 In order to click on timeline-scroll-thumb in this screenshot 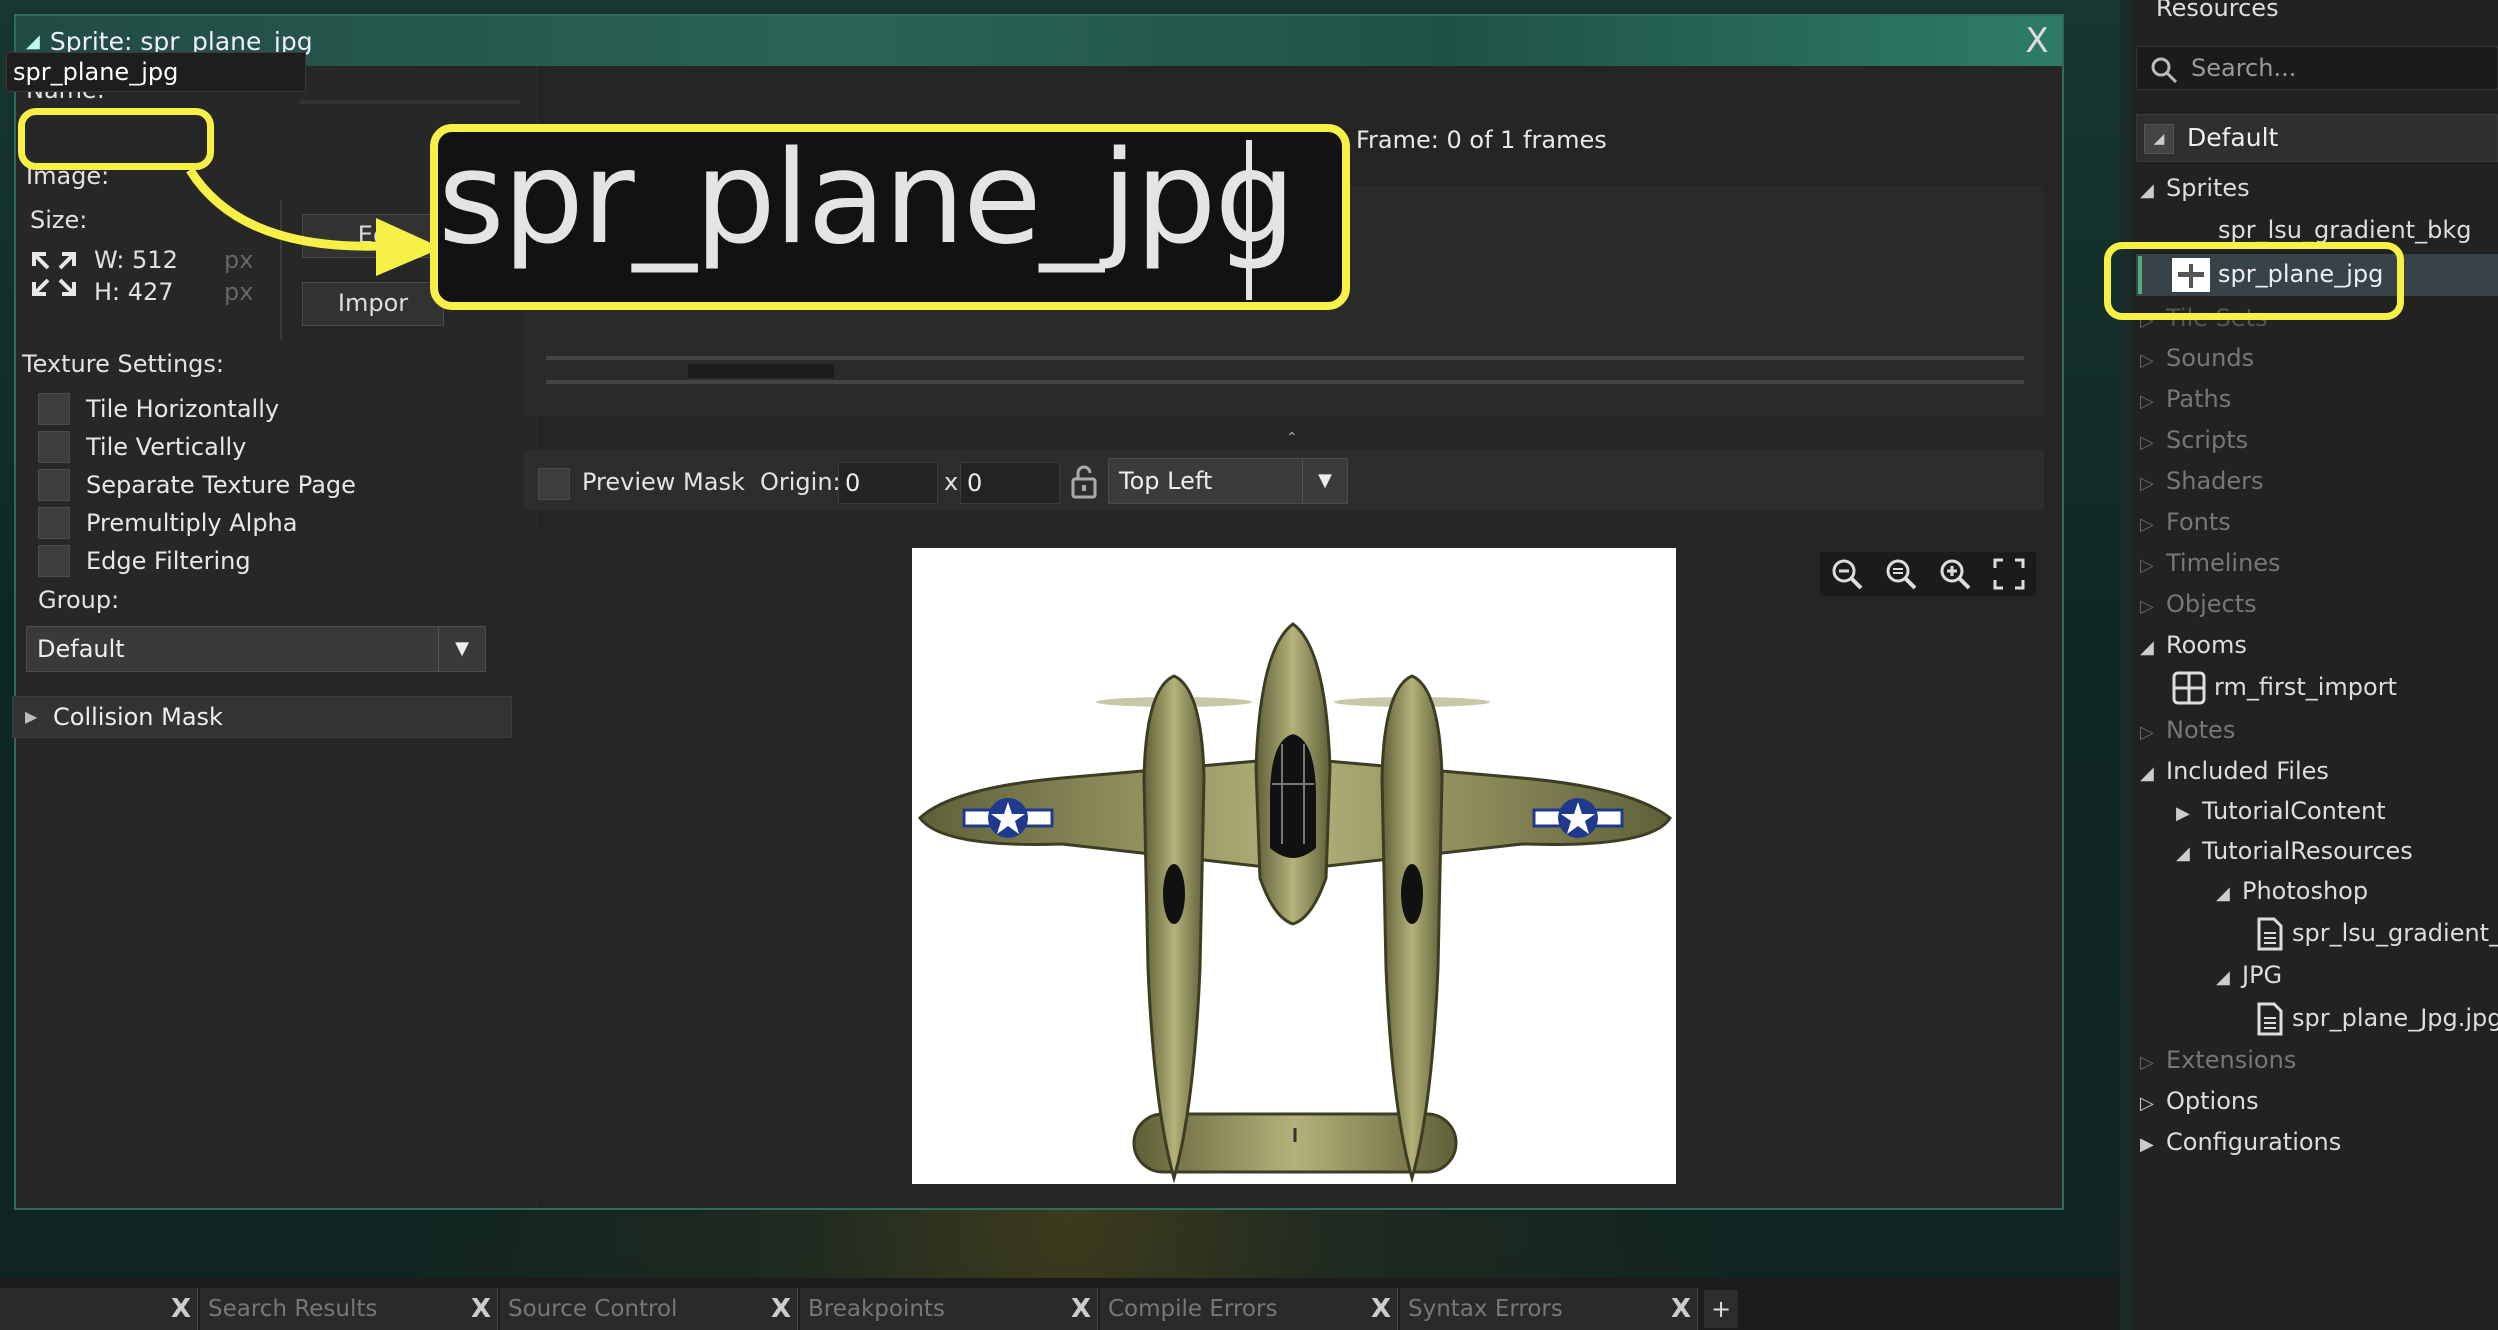, I will do `click(761, 371)`.